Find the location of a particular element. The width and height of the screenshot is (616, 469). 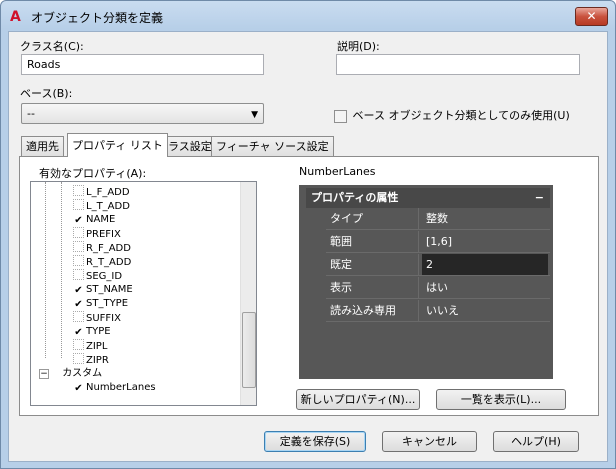

tab-apply-to: 適用先 is located at coordinates (42, 146).